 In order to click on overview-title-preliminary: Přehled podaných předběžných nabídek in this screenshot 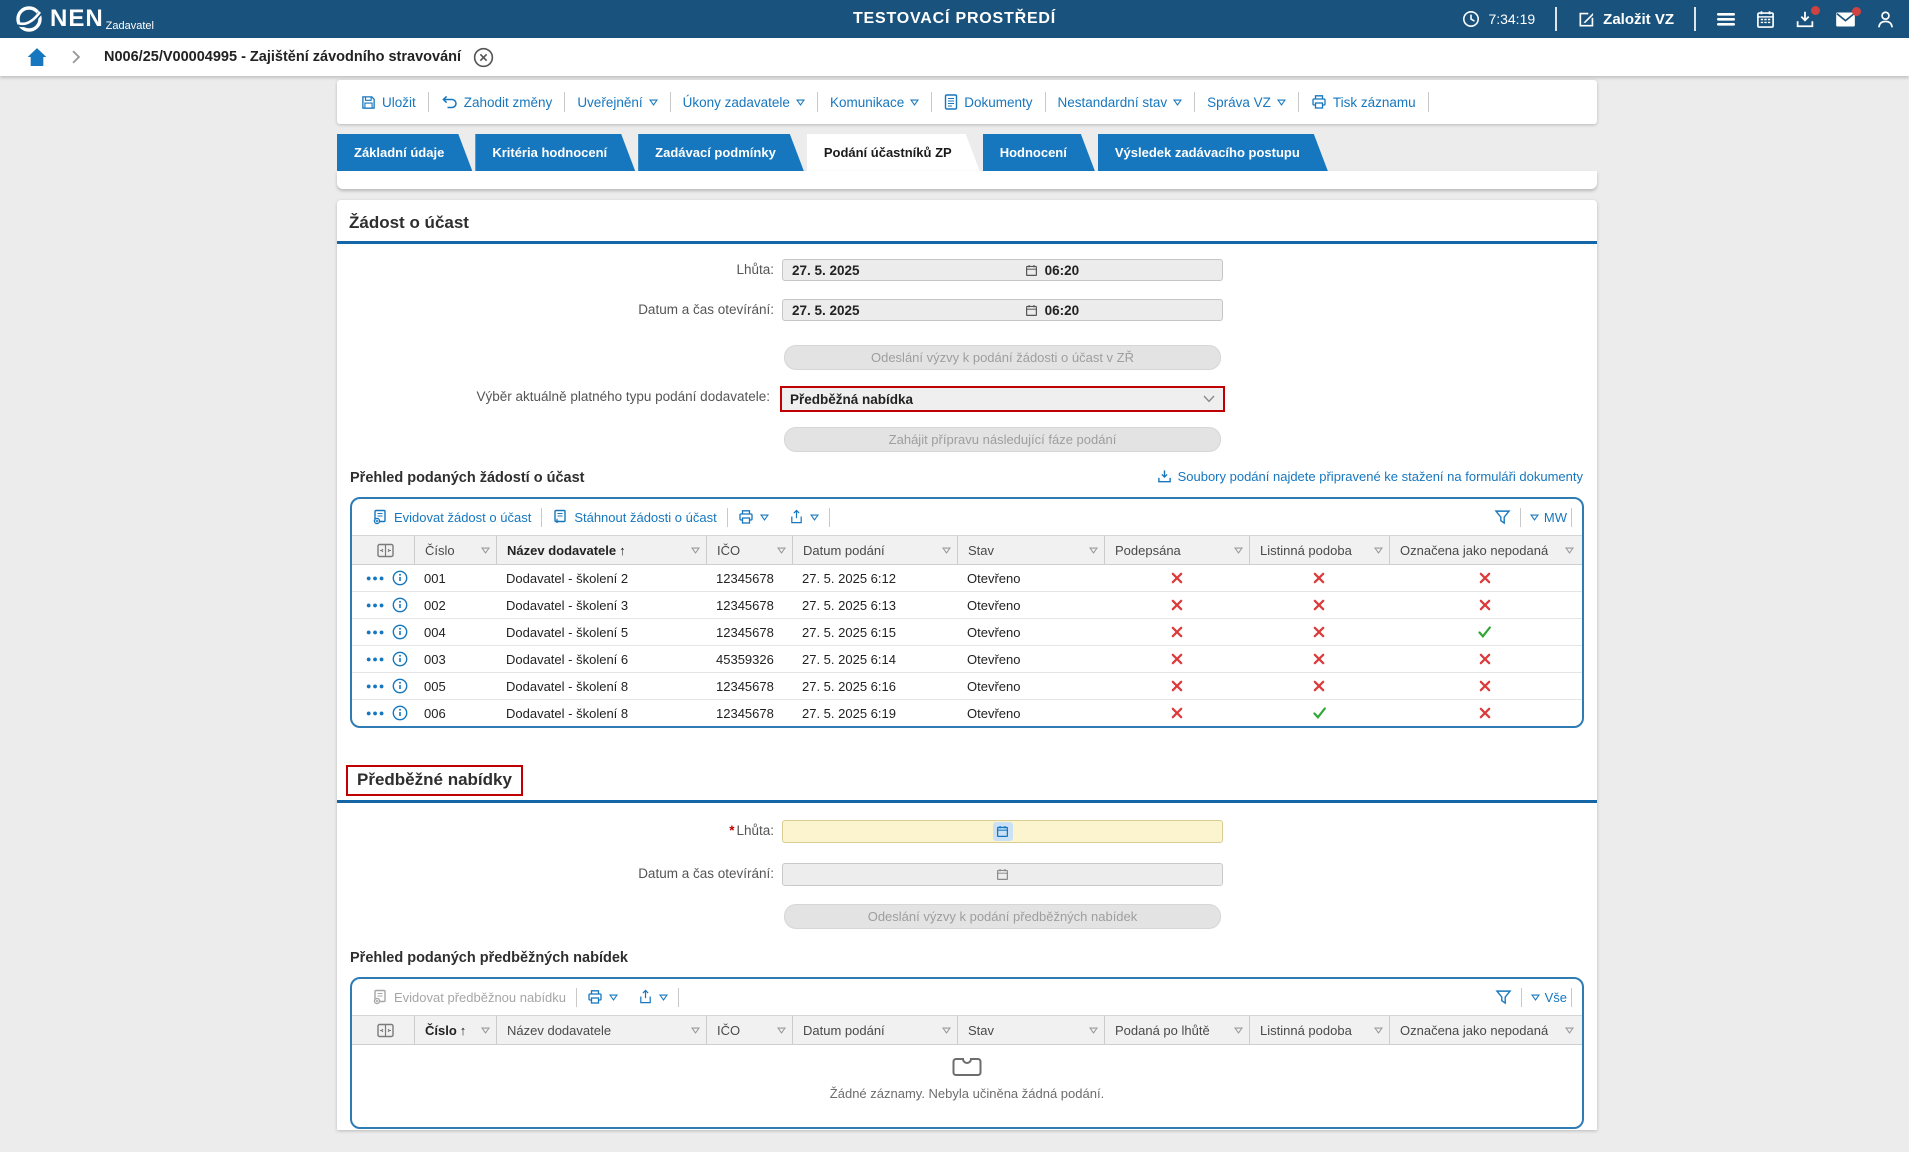, I will do `click(489, 958)`.